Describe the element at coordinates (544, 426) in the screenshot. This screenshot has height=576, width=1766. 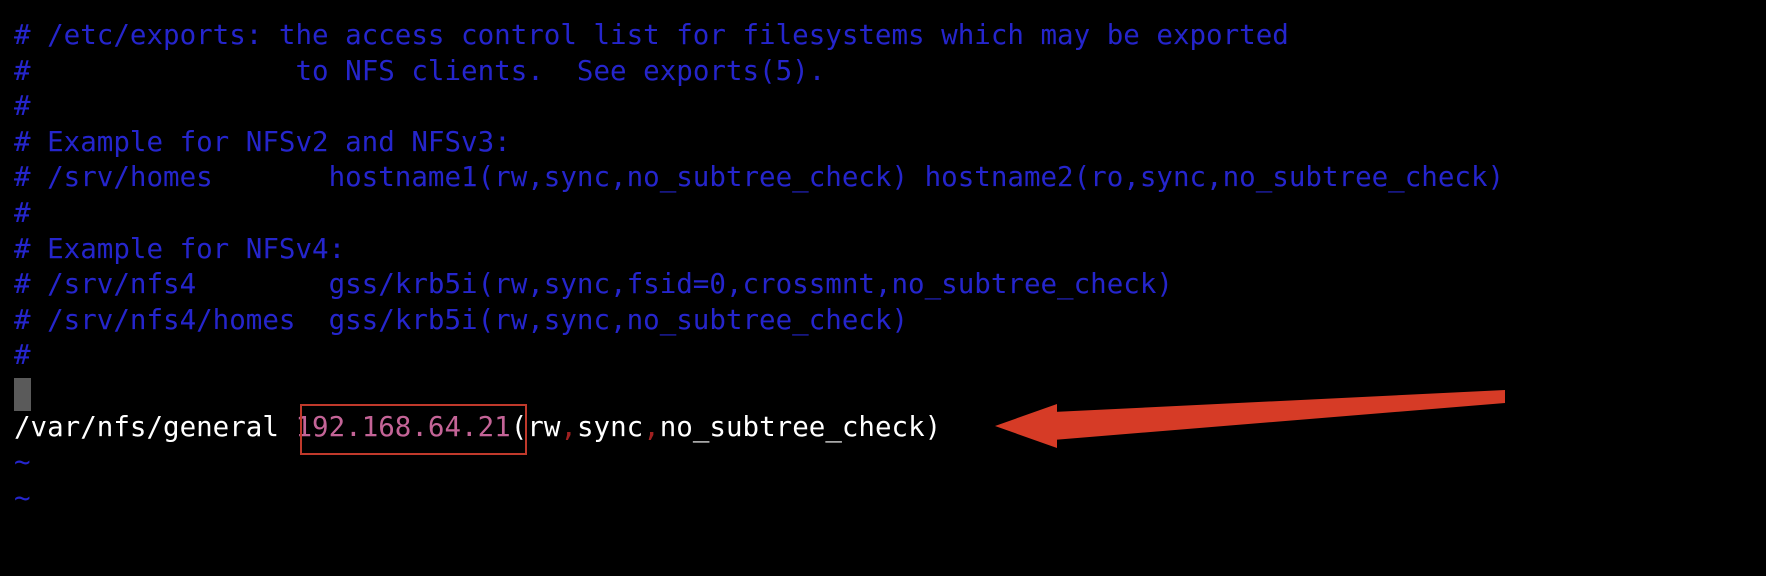
I see `export-option-rw: rw` at that location.